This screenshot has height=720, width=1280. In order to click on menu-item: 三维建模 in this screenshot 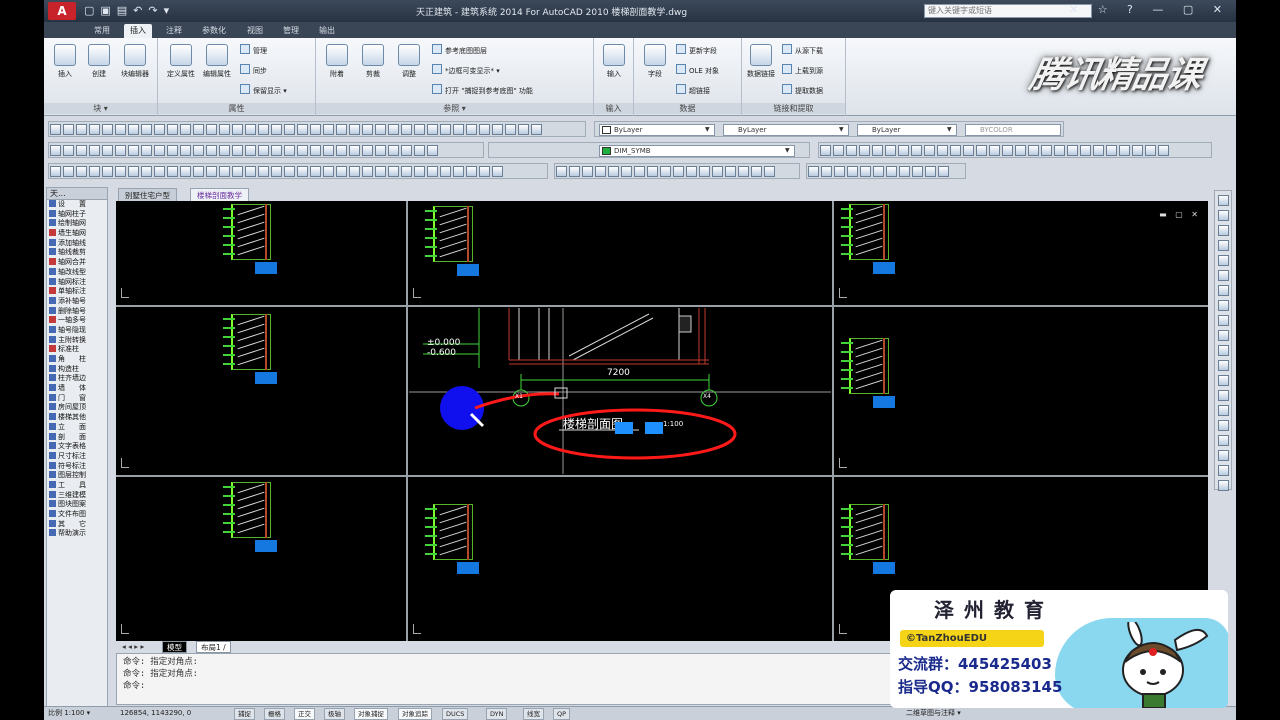, I will do `click(77, 496)`.